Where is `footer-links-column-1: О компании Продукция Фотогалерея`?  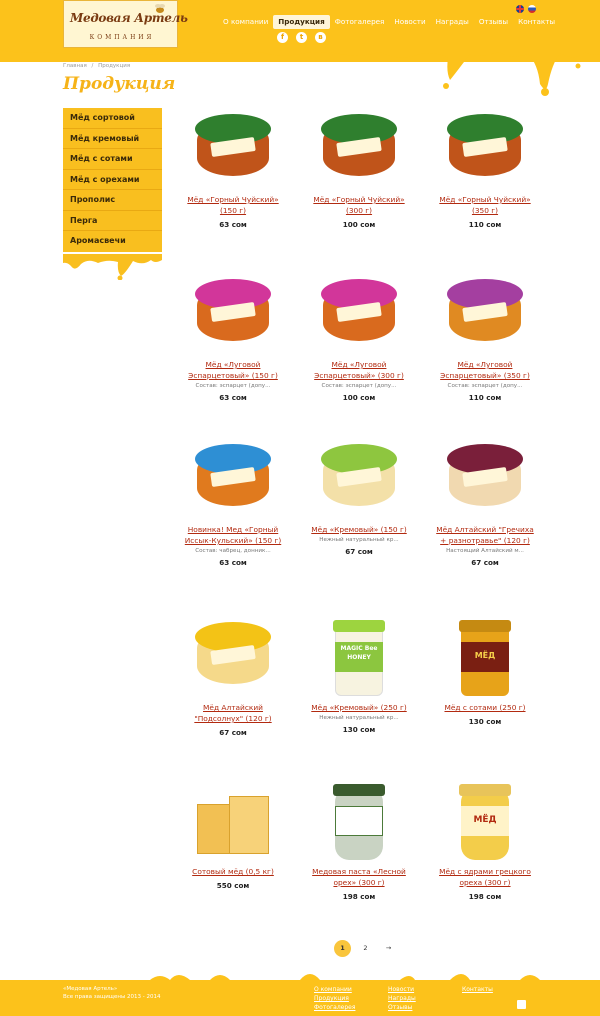
footer-links-column-1: О компании Продукция Фотогалерея is located at coordinates (334, 998).